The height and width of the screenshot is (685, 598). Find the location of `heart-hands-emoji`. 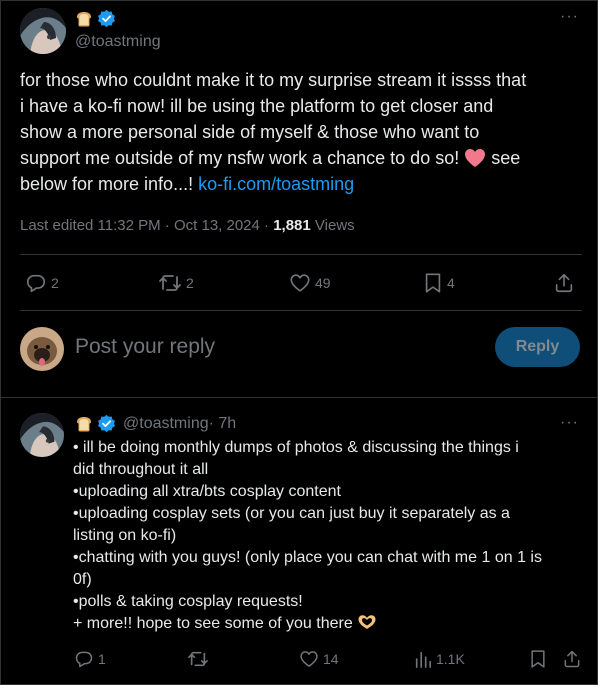

heart-hands-emoji is located at coordinates (367, 622).